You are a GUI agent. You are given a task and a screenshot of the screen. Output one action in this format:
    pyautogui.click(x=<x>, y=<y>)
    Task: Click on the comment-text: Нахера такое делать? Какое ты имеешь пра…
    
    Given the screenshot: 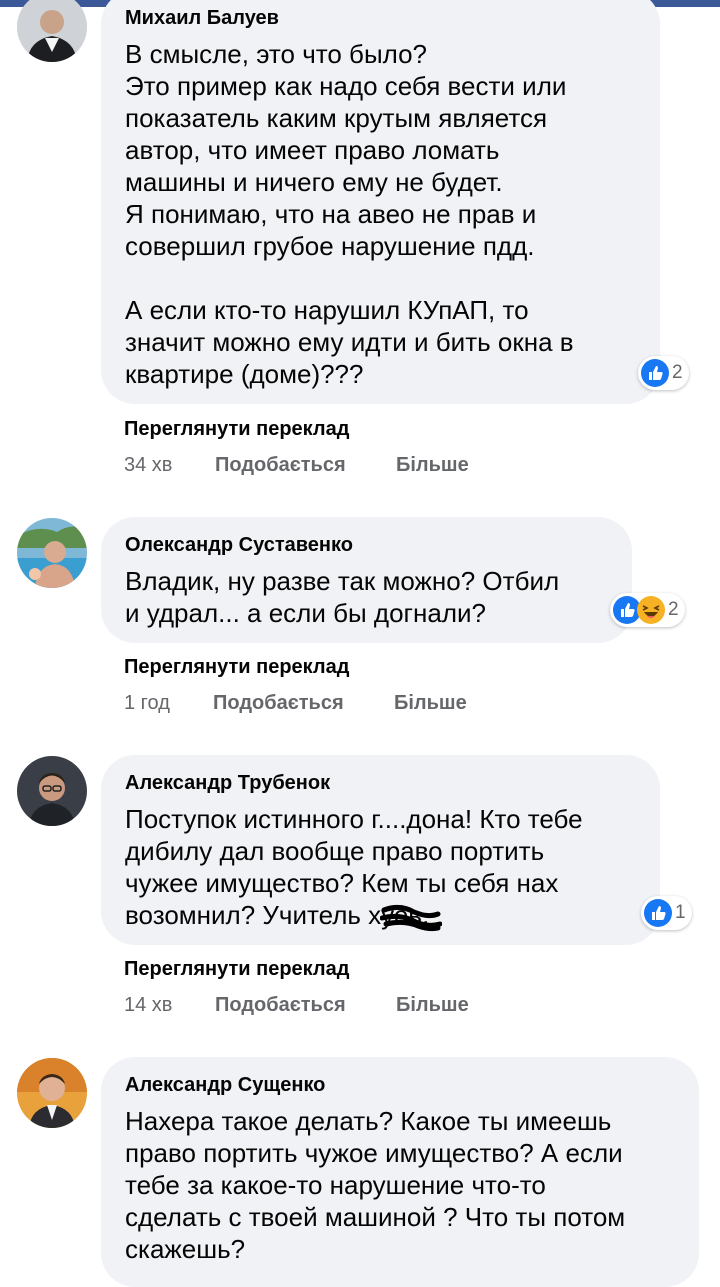 What is the action you would take?
    pyautogui.click(x=375, y=1185)
    